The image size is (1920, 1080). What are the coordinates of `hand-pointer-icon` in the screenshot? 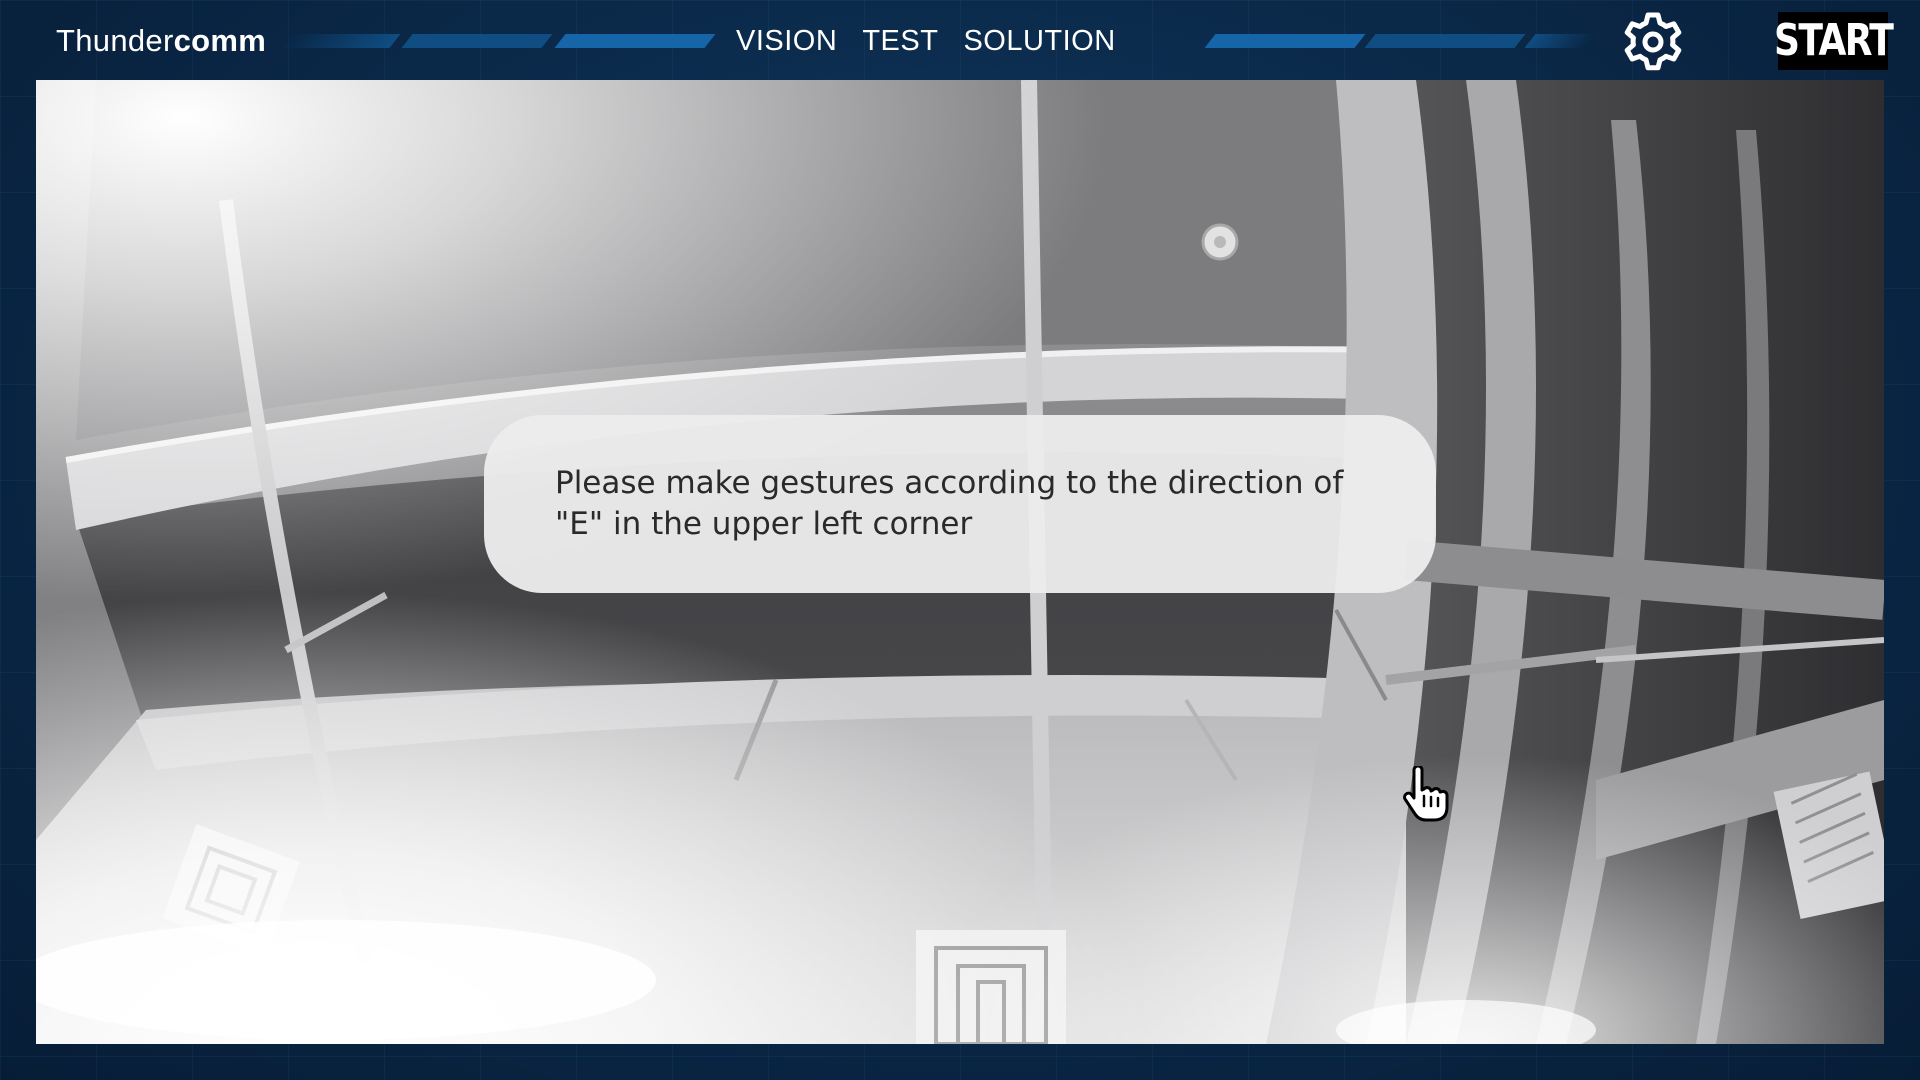 It's located at (1425, 794).